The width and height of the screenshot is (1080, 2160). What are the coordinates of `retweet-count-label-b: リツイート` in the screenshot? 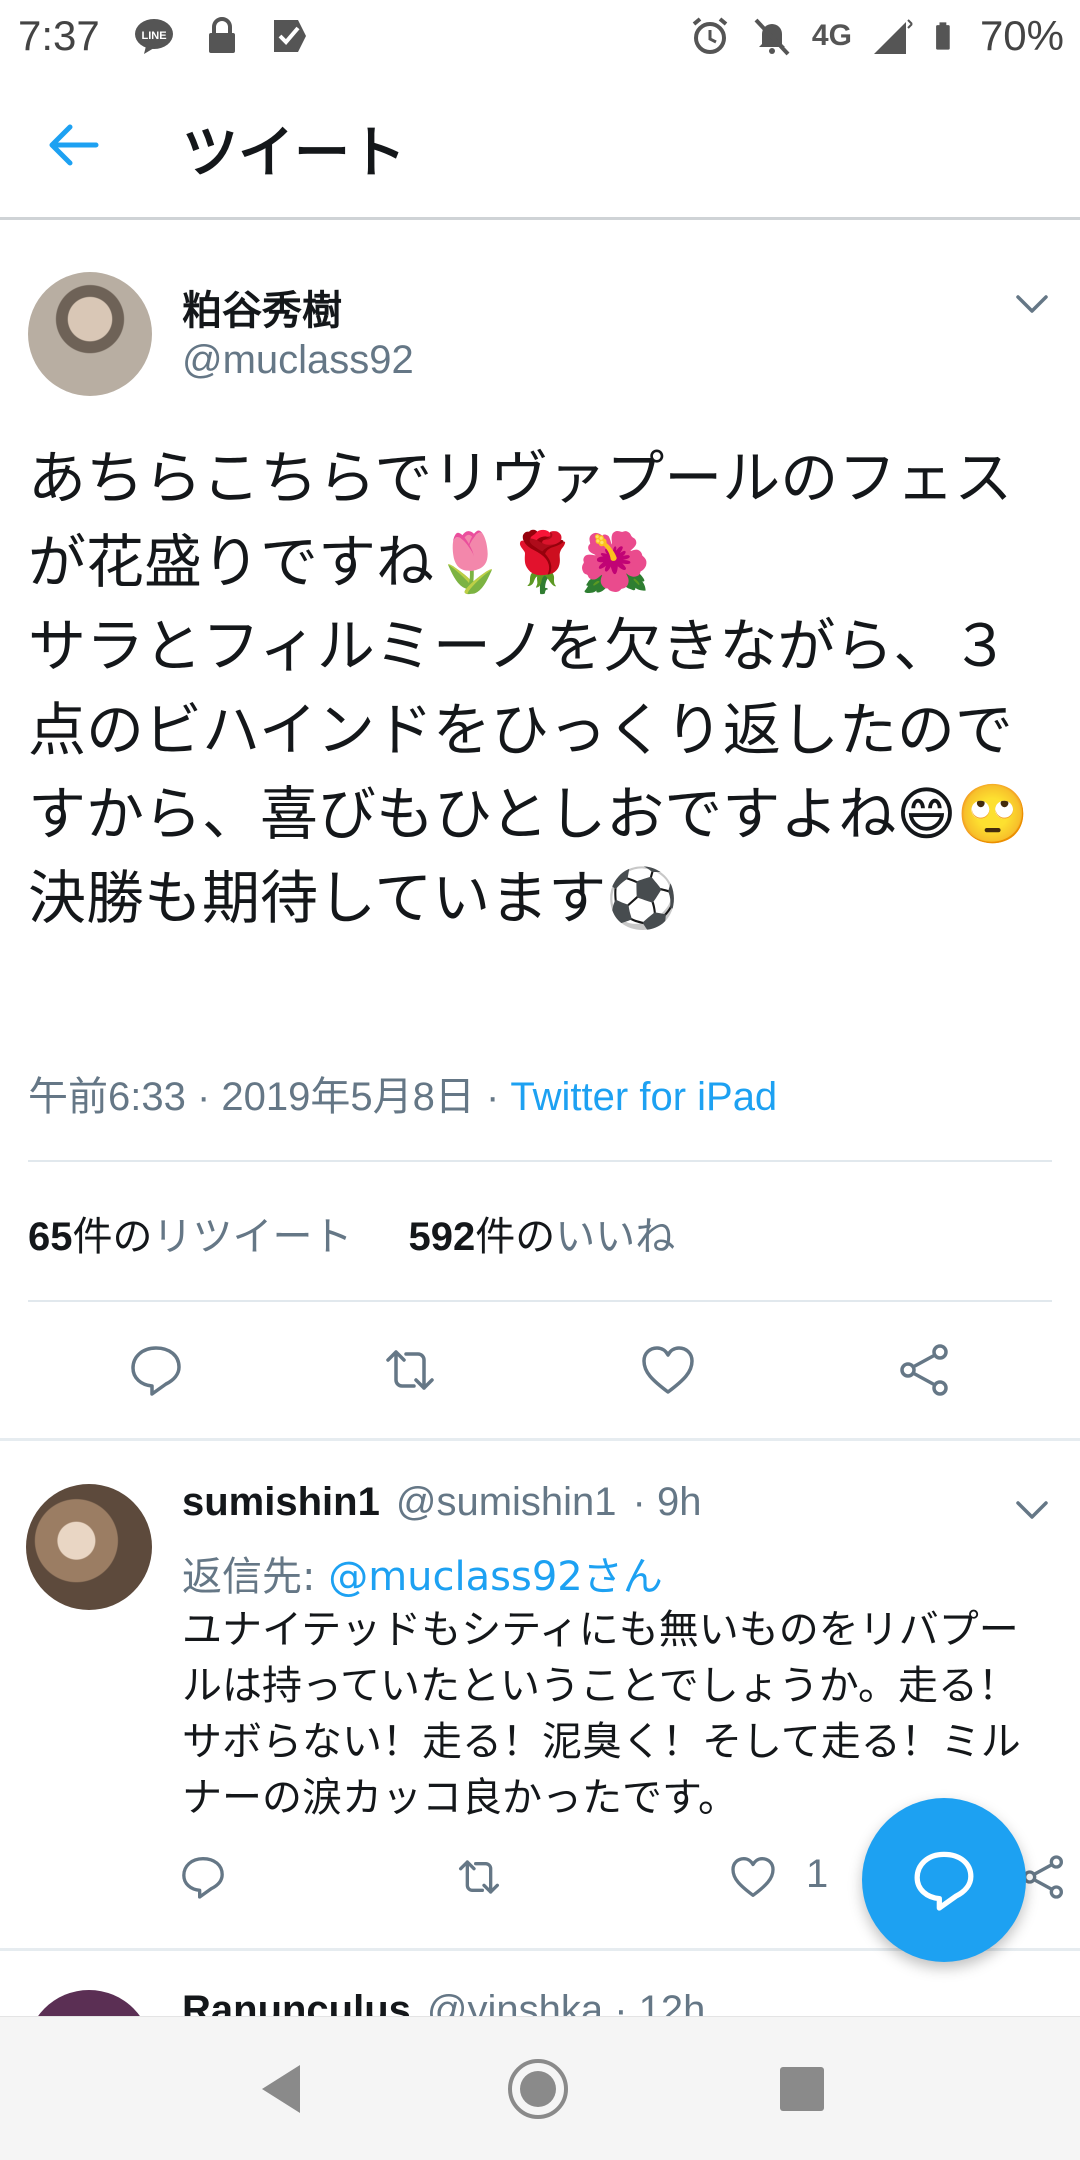 It's located at (252, 1237).